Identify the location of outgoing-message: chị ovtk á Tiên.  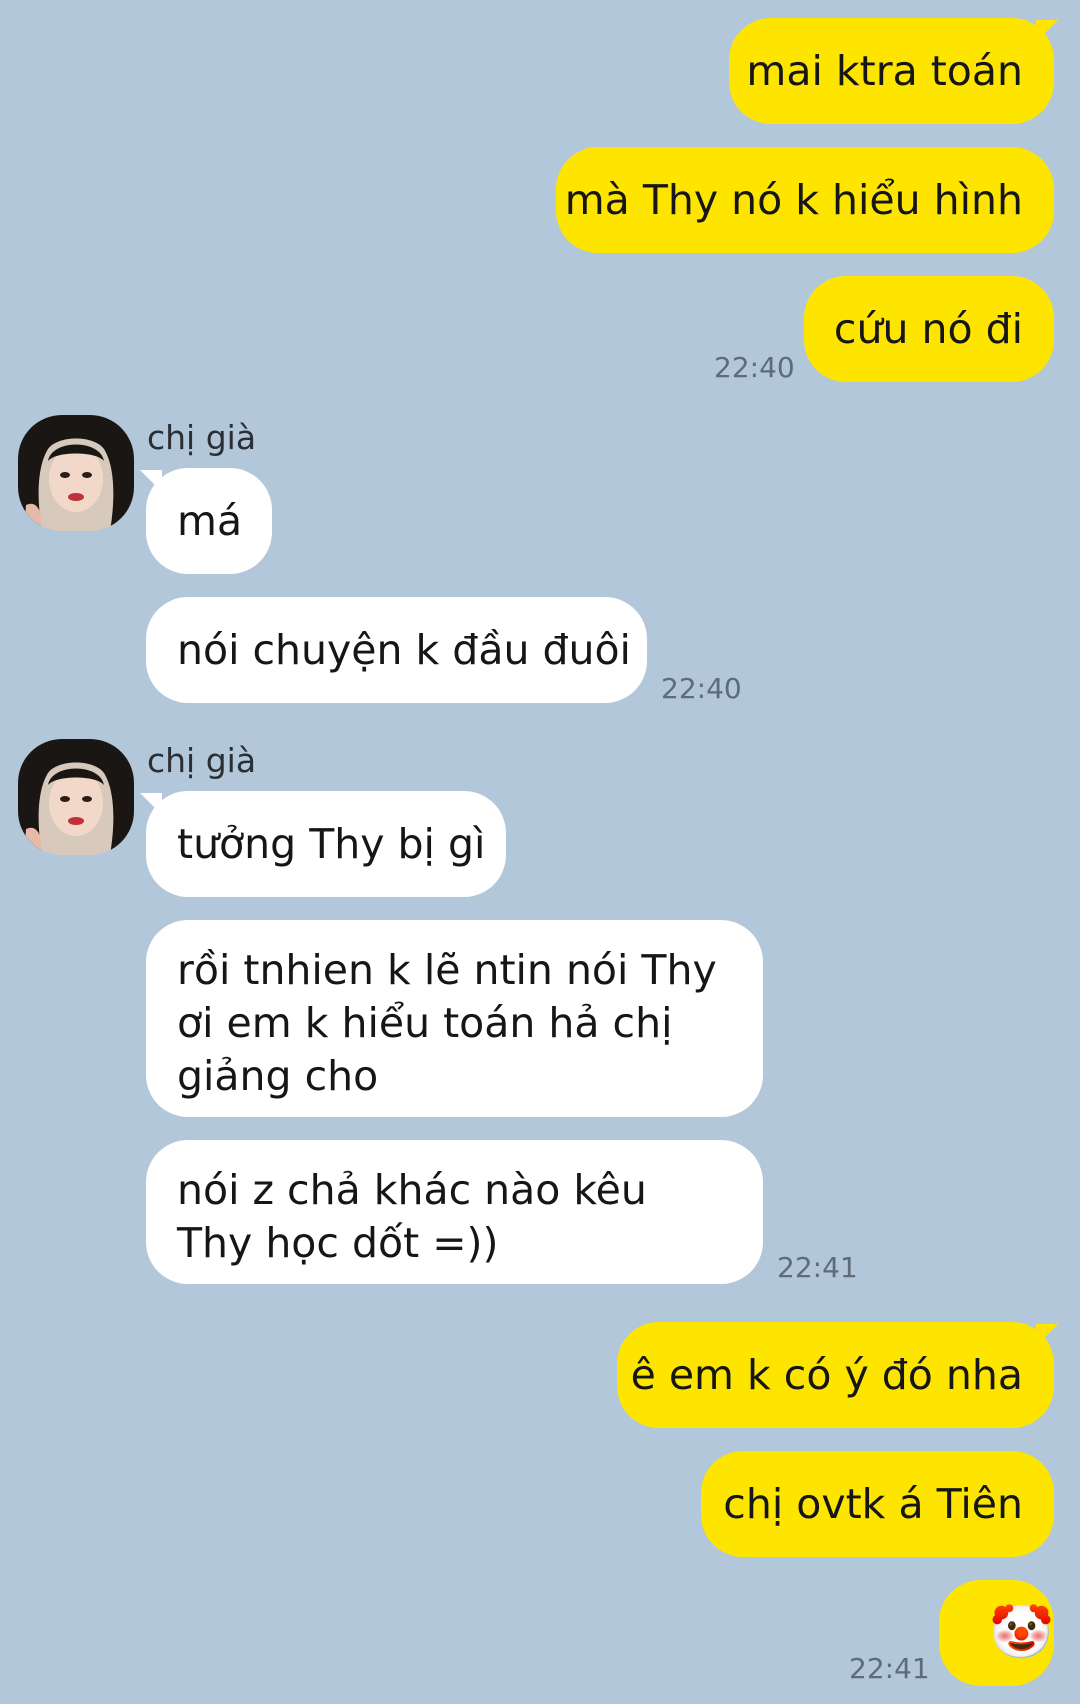
(877, 1504).